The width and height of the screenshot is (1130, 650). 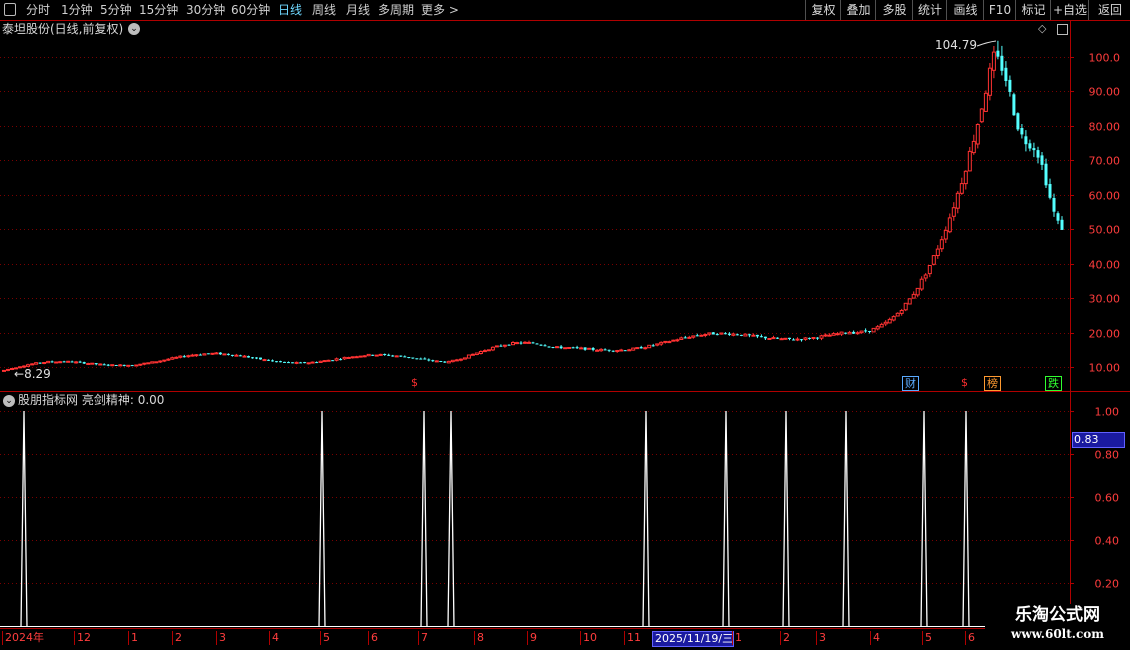 I want to click on x-axis-label: 6, so click(x=970, y=638).